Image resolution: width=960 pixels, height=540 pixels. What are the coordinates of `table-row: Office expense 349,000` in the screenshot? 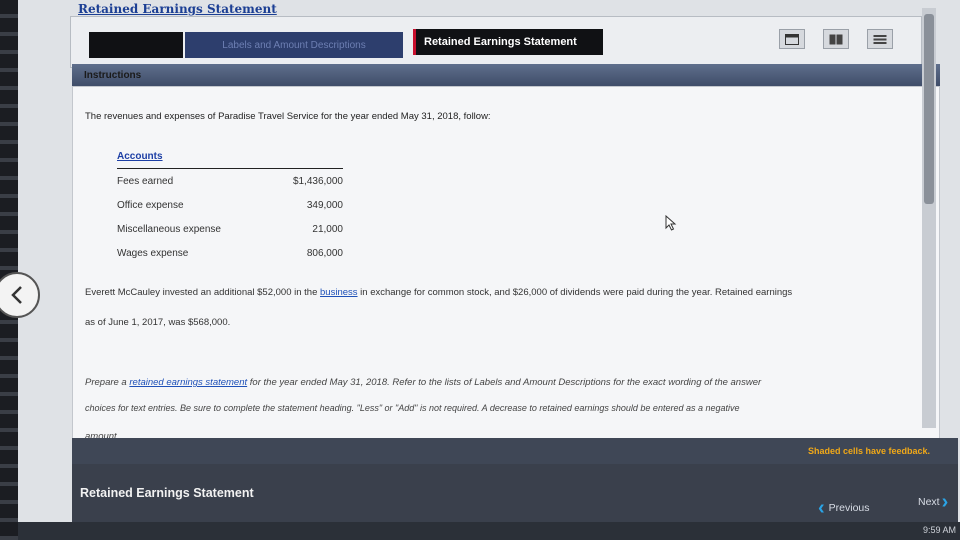 It's located at (230, 205).